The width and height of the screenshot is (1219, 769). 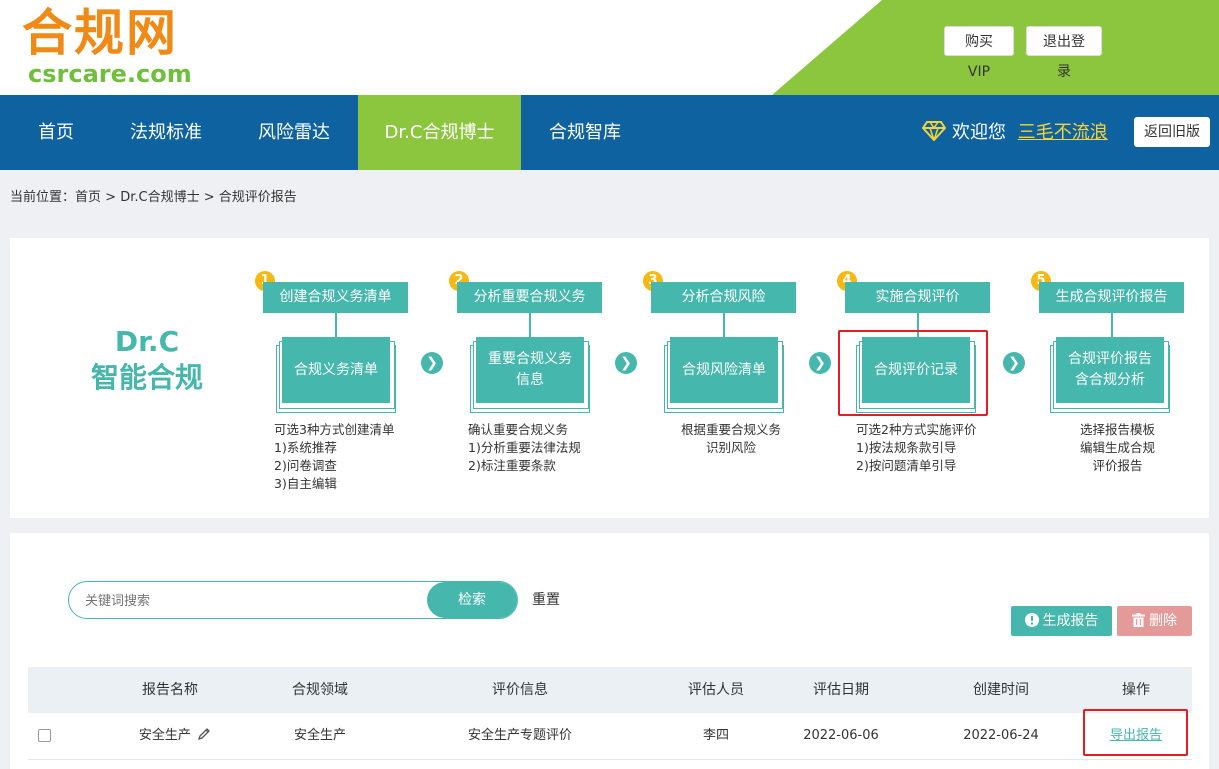 I want to click on search-input, so click(x=250, y=601).